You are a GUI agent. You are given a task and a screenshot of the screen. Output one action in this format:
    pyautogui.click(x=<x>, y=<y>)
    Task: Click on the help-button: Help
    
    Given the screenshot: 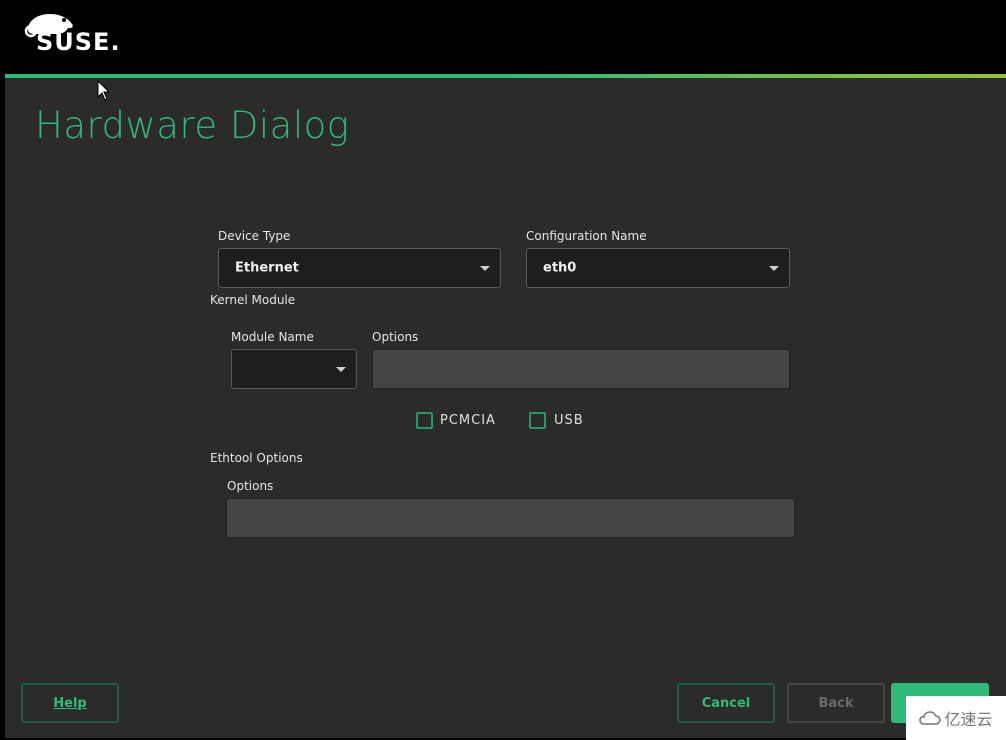 What is the action you would take?
    pyautogui.click(x=70, y=703)
    